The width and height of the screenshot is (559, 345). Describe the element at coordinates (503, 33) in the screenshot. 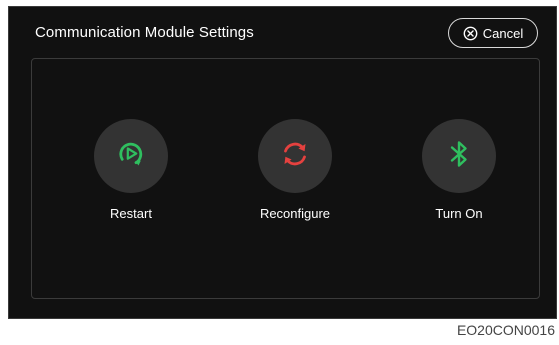

I see `cancel-label: Cancel` at that location.